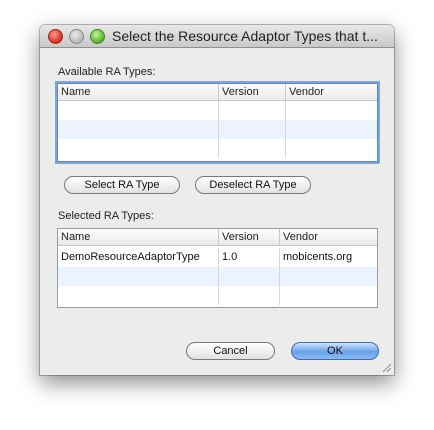 This screenshot has height=430, width=434. What do you see at coordinates (106, 216) in the screenshot?
I see `selected-ra-types-label: Selected RA Types:` at bounding box center [106, 216].